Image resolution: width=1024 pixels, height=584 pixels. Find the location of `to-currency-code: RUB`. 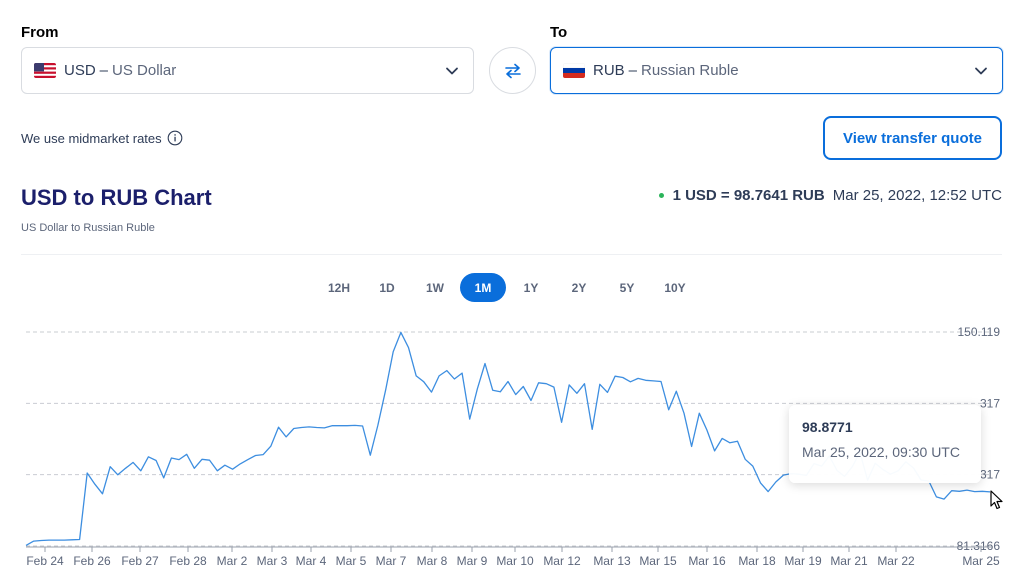

to-currency-code: RUB is located at coordinates (609, 70).